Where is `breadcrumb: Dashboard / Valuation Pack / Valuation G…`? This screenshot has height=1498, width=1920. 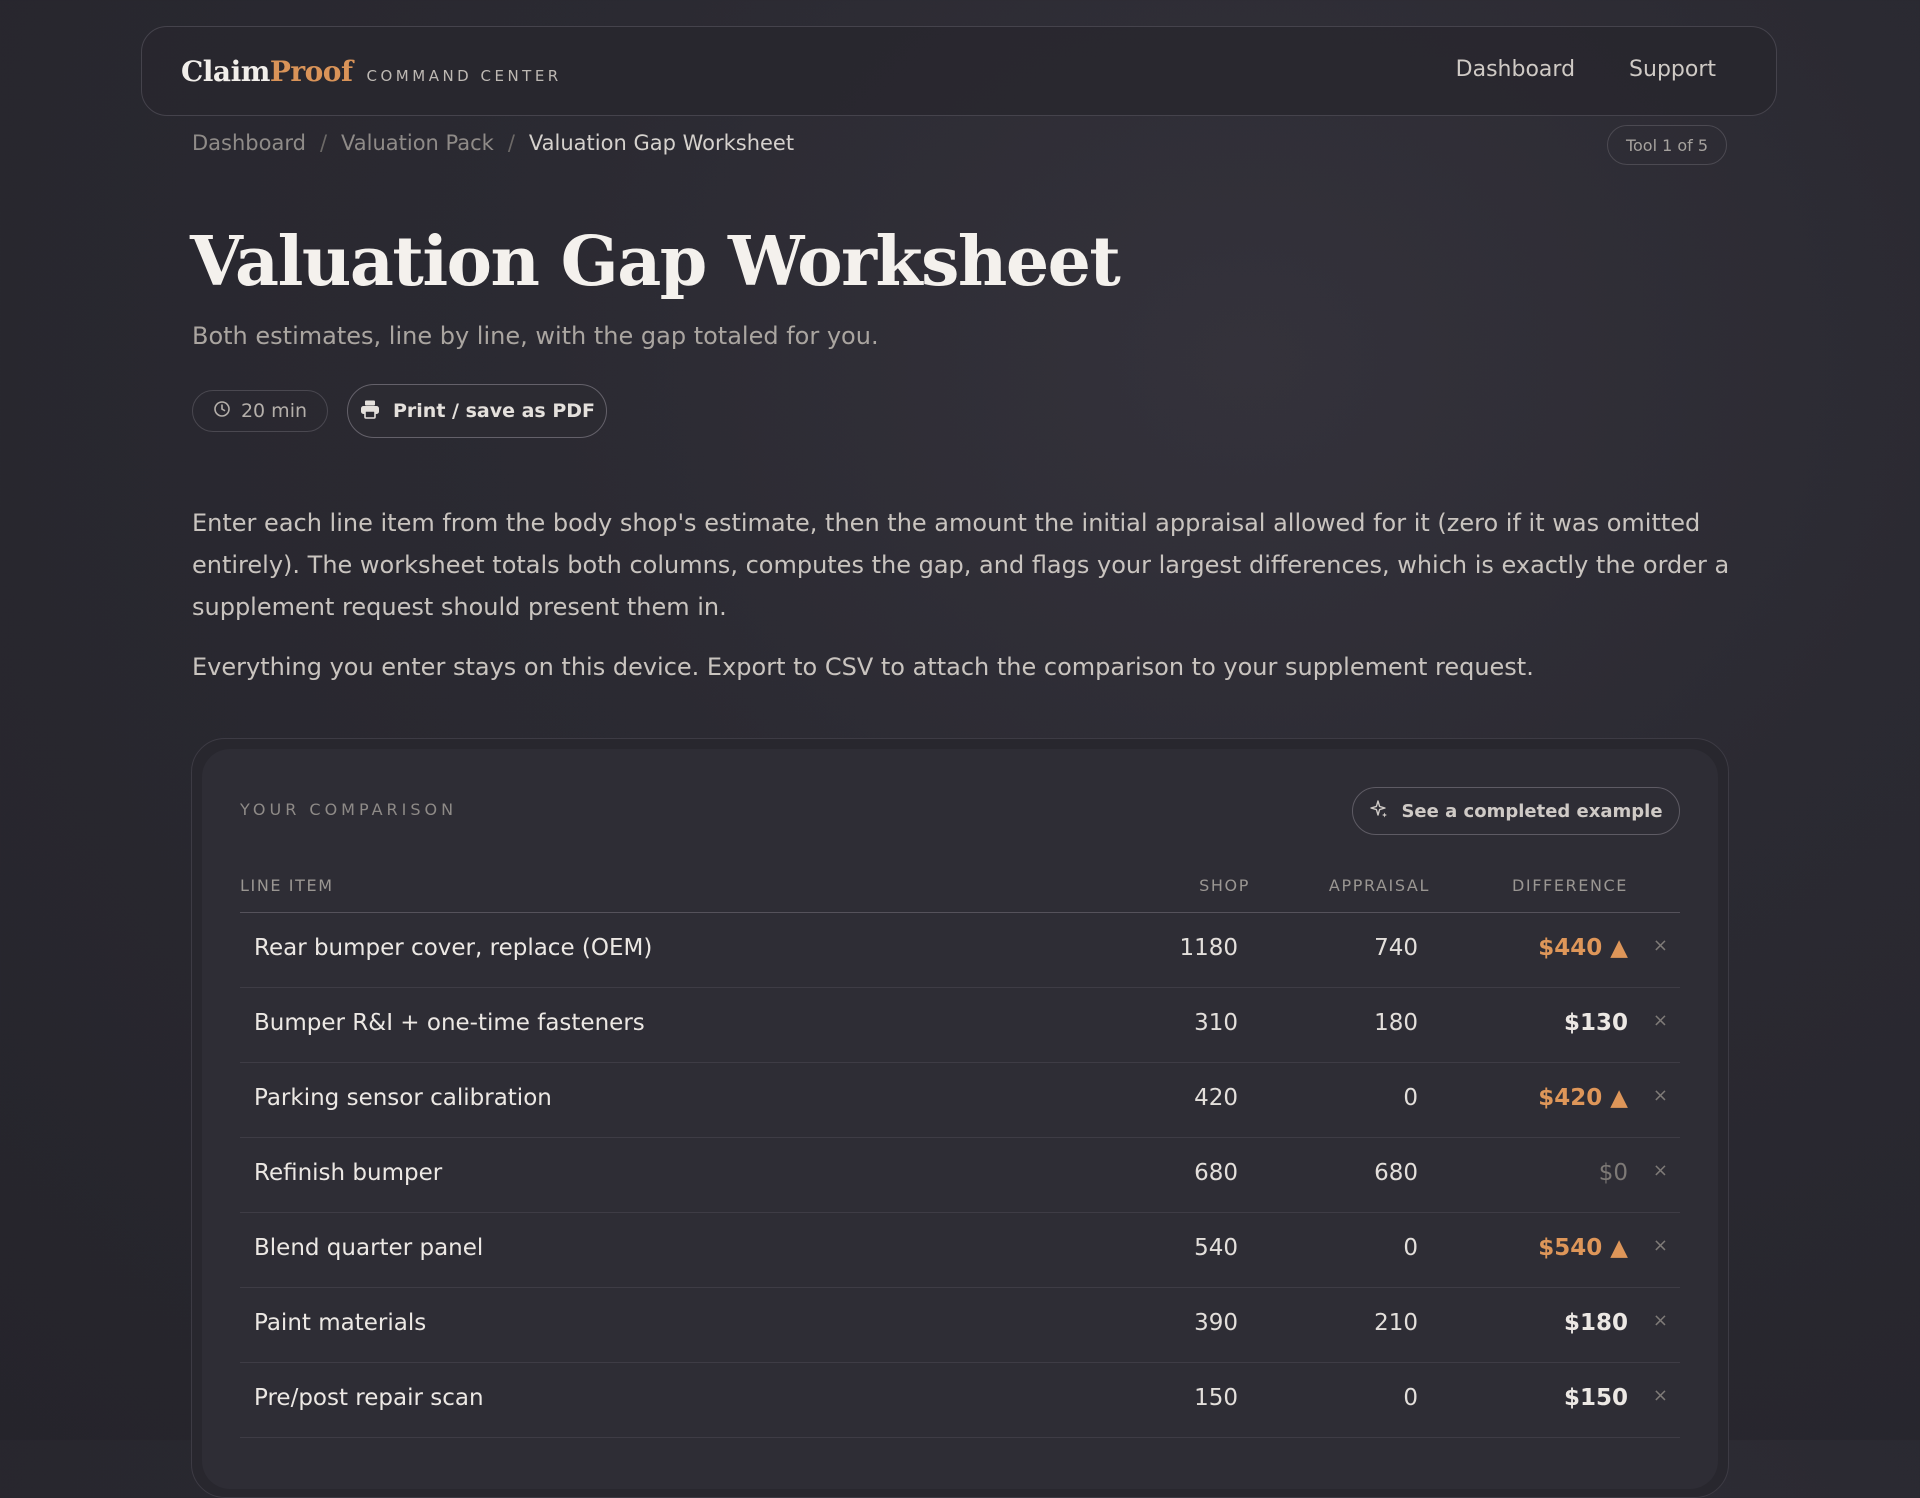 breadcrumb: Dashboard / Valuation Pack / Valuation G… is located at coordinates (493, 143).